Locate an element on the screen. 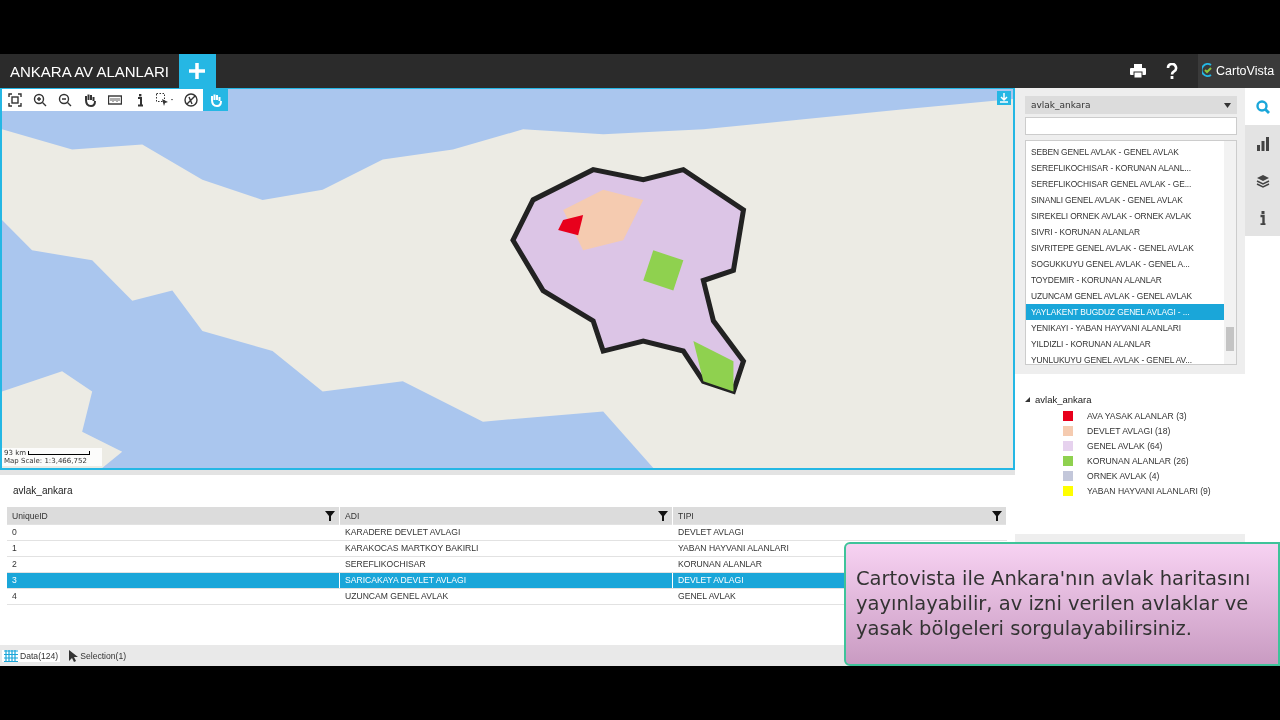 The width and height of the screenshot is (1280, 720). cursor-icon is located at coordinates (73, 655).